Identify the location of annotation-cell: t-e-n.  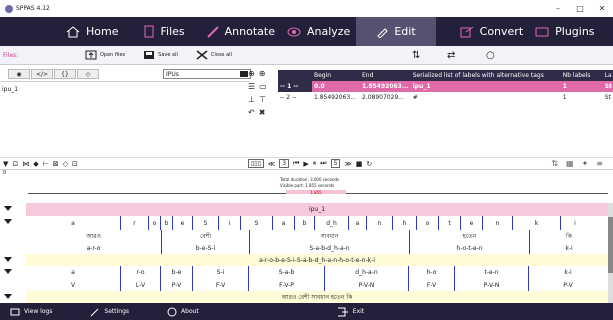
(492, 272).